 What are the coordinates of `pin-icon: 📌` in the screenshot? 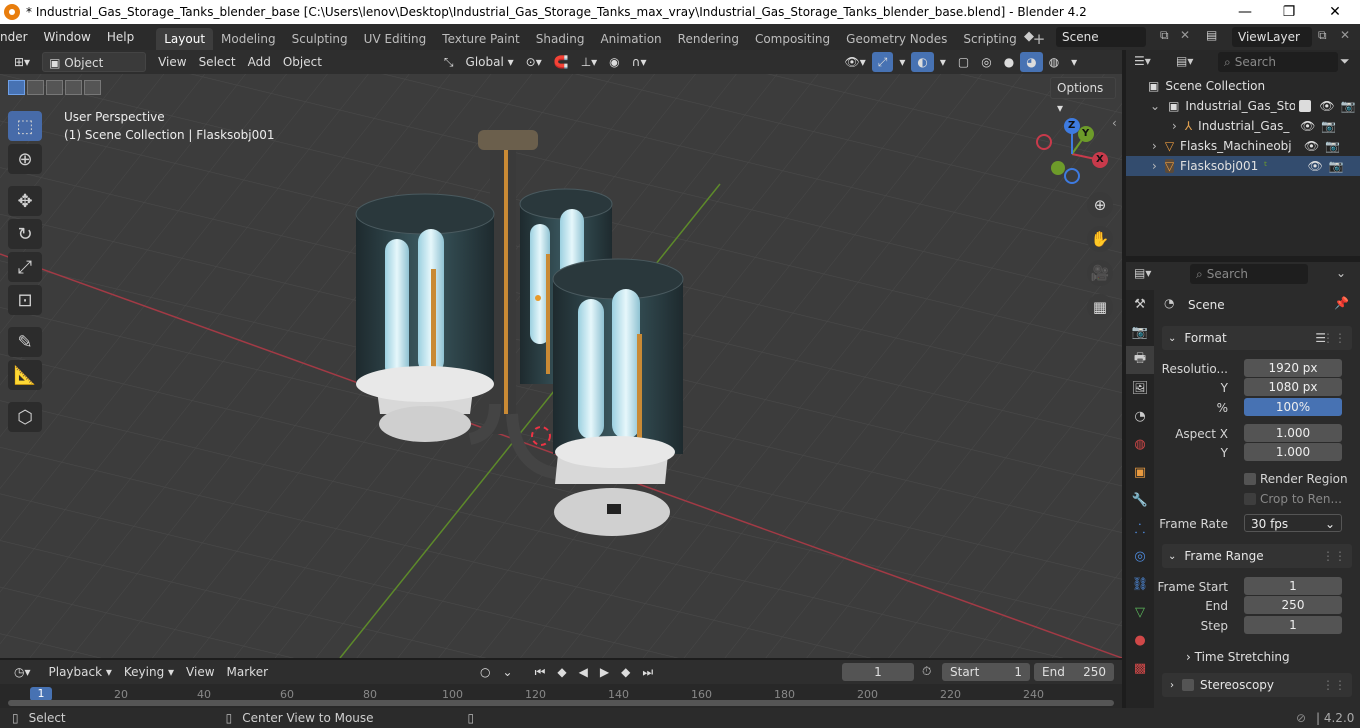 It's located at (1341, 303).